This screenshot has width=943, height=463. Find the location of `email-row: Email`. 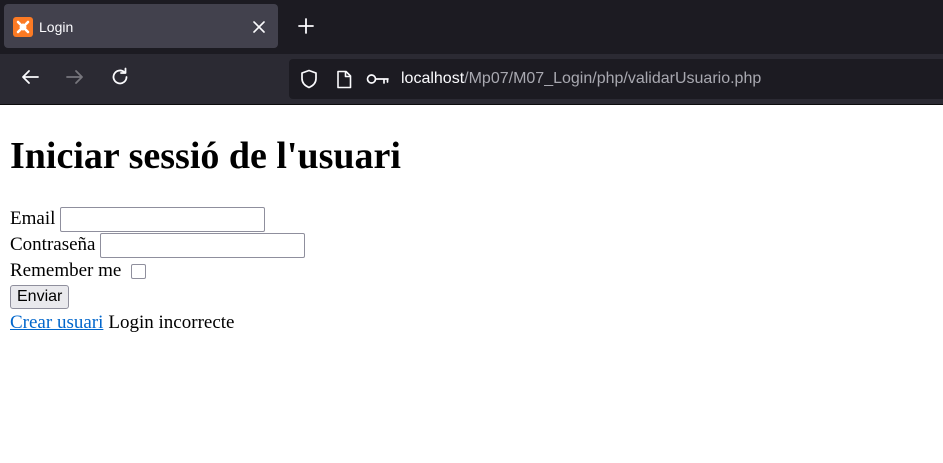

email-row: Email is located at coordinates (138, 219).